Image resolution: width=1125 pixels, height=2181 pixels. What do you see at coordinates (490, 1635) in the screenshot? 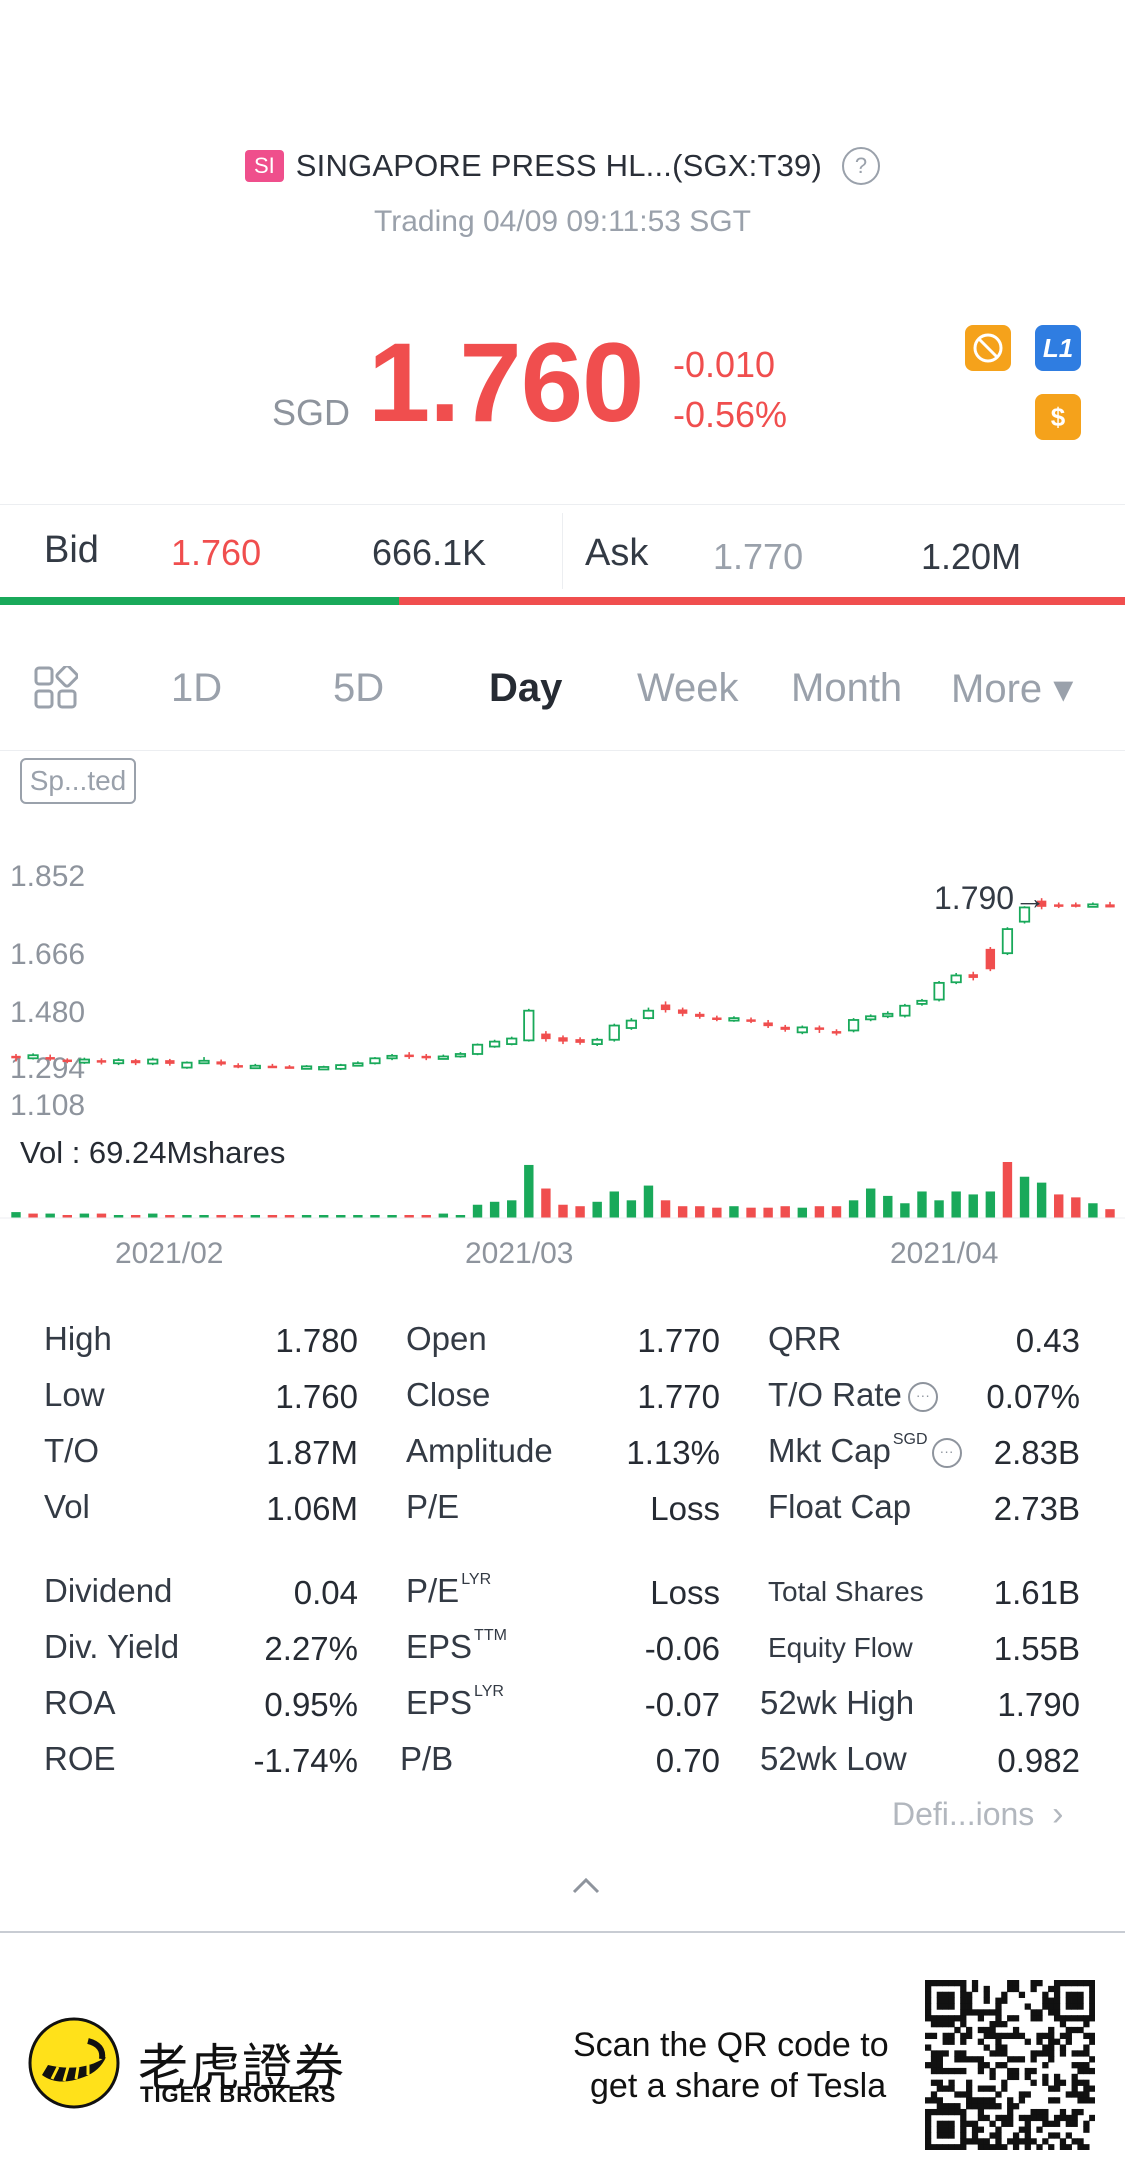
I see `stat-superscript: TTM` at bounding box center [490, 1635].